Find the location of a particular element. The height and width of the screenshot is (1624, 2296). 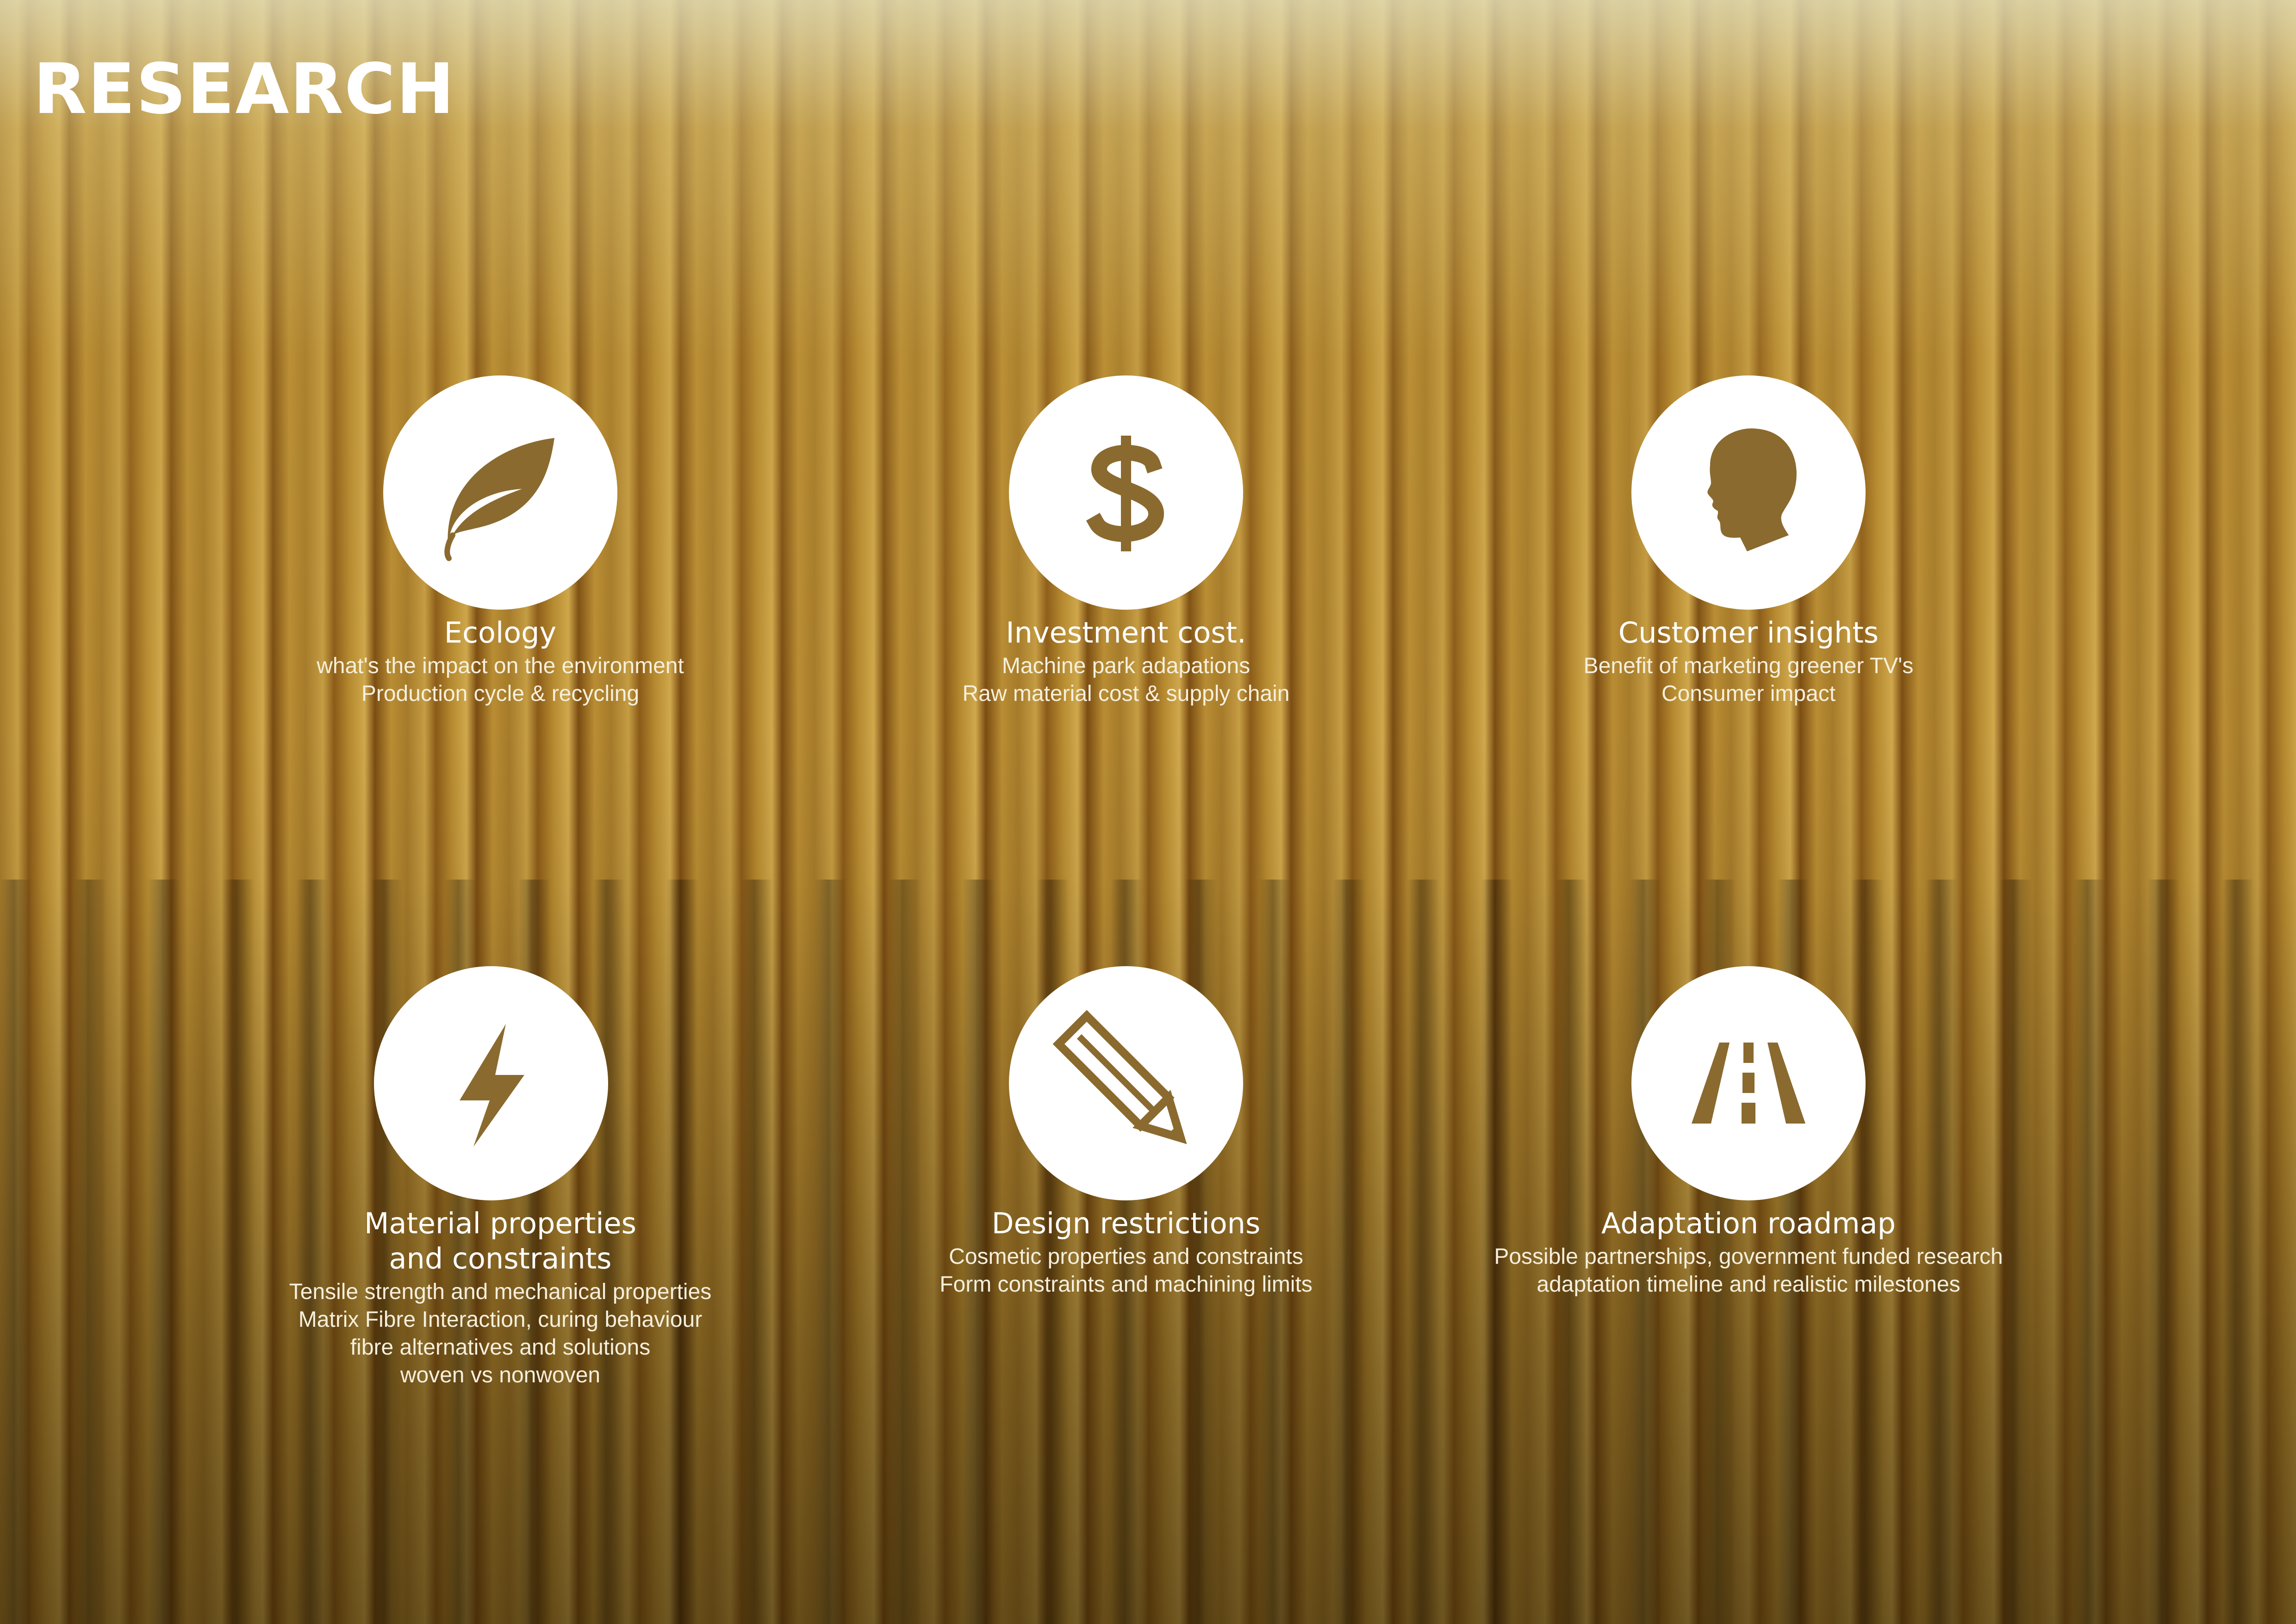

description-line: Machine park adapations is located at coordinates (1126, 666).